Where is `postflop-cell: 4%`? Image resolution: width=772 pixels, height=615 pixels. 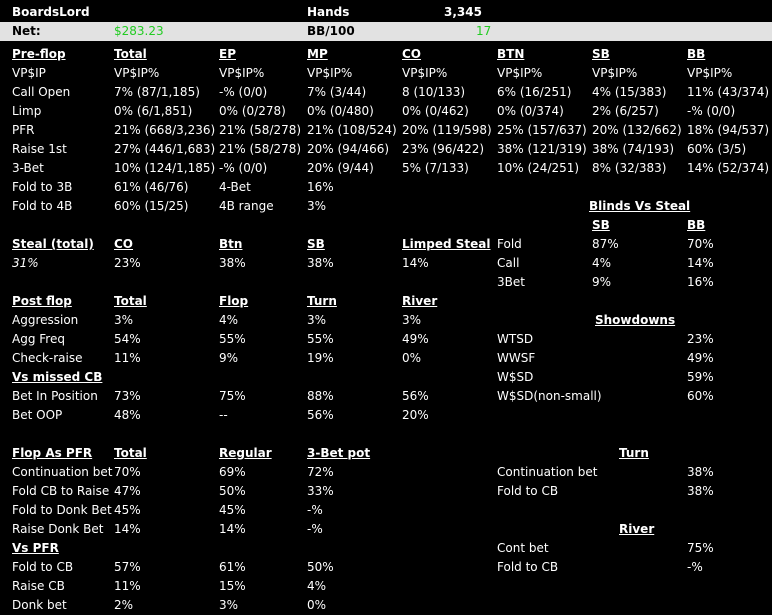
postflop-cell: 4% is located at coordinates (229, 320).